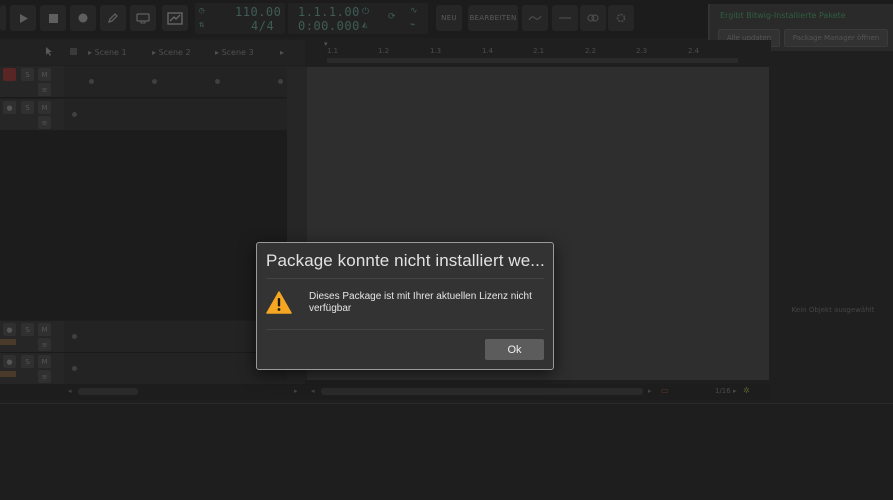  What do you see at coordinates (202, 25) in the screenshot?
I see `meter-icon: ⇅` at bounding box center [202, 25].